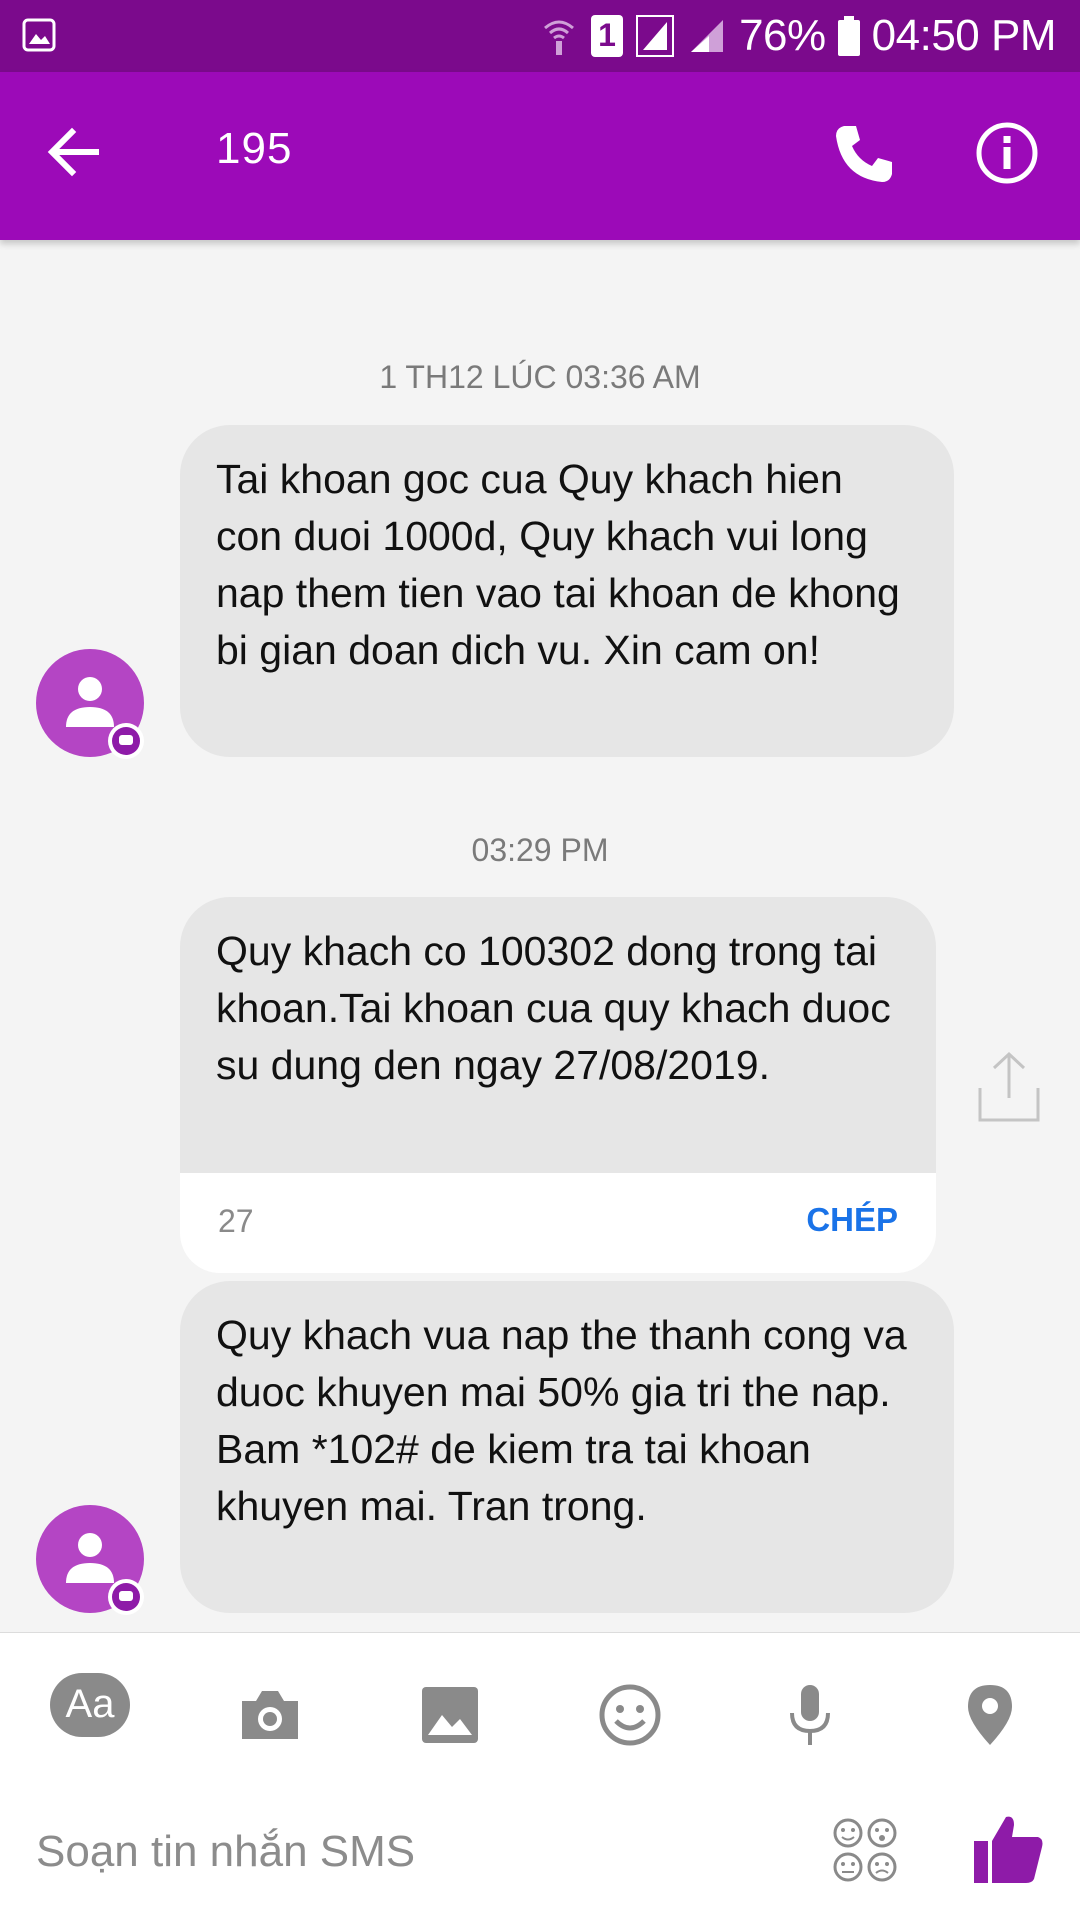 This screenshot has width=1080, height=1920. What do you see at coordinates (225, 1852) in the screenshot?
I see `message-input: Soạn tin nhắn SMS` at bounding box center [225, 1852].